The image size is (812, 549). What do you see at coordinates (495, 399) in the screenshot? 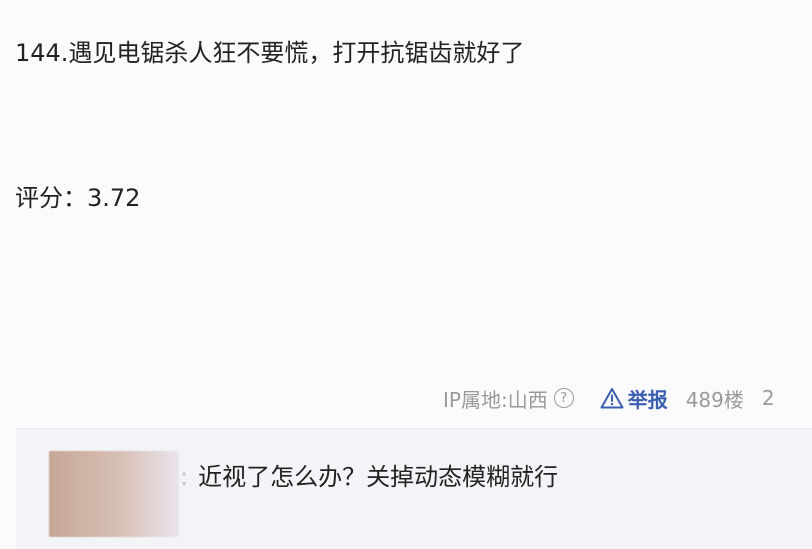
I see `ip-location: IP属地:山西` at bounding box center [495, 399].